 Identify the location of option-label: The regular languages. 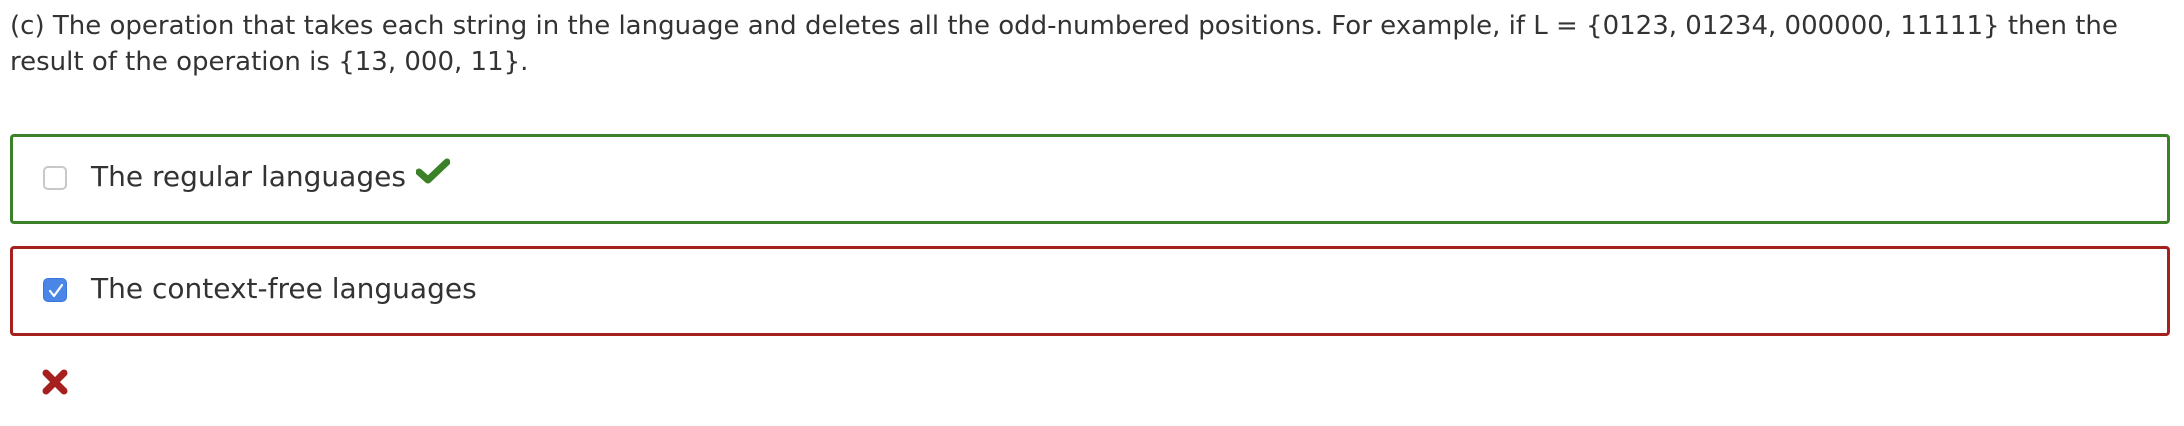
(271, 176).